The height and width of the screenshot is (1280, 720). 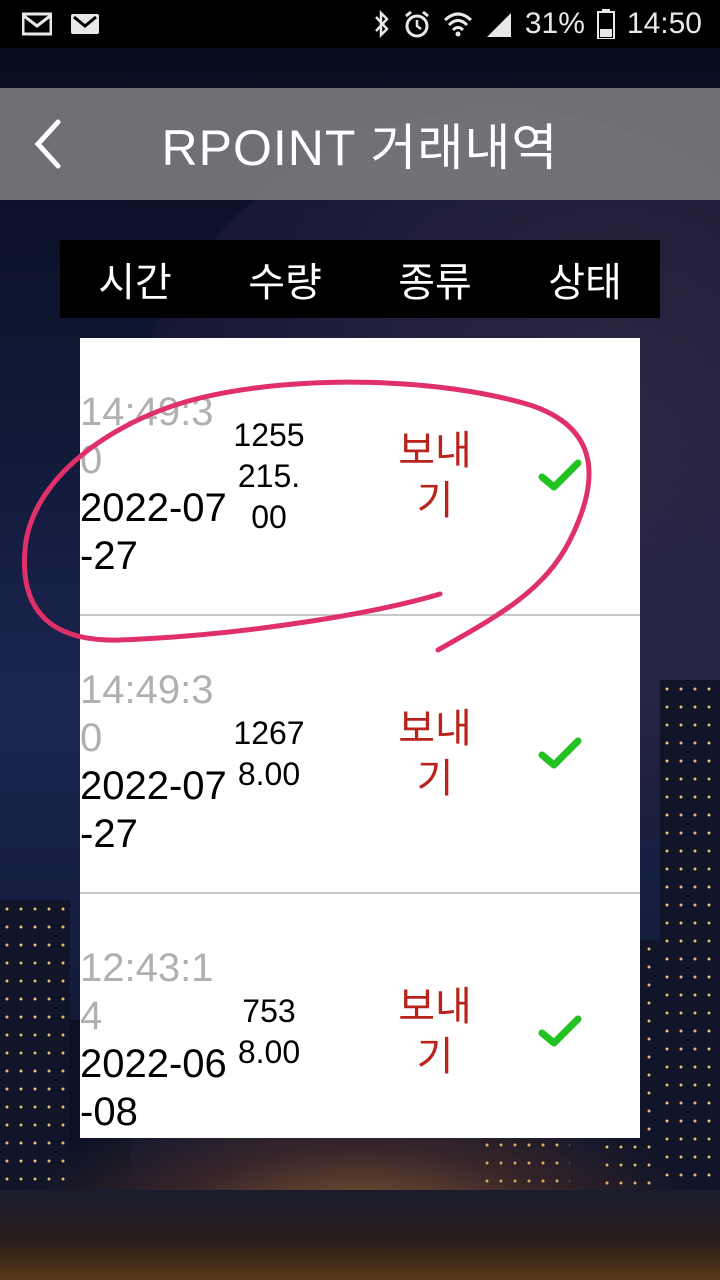 I want to click on transaction-date: 2022-06-08, so click(x=153, y=1088).